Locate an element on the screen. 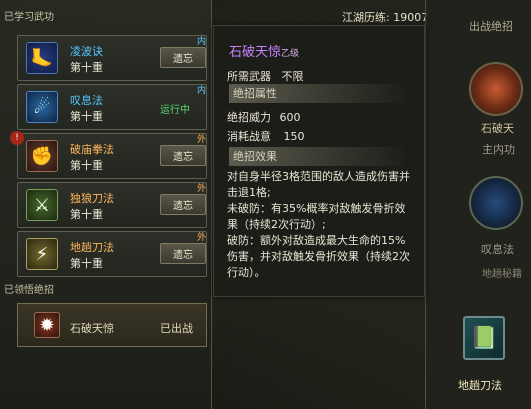 The height and width of the screenshot is (409, 531). skill-name-1: 叹息法 is located at coordinates (86, 100).